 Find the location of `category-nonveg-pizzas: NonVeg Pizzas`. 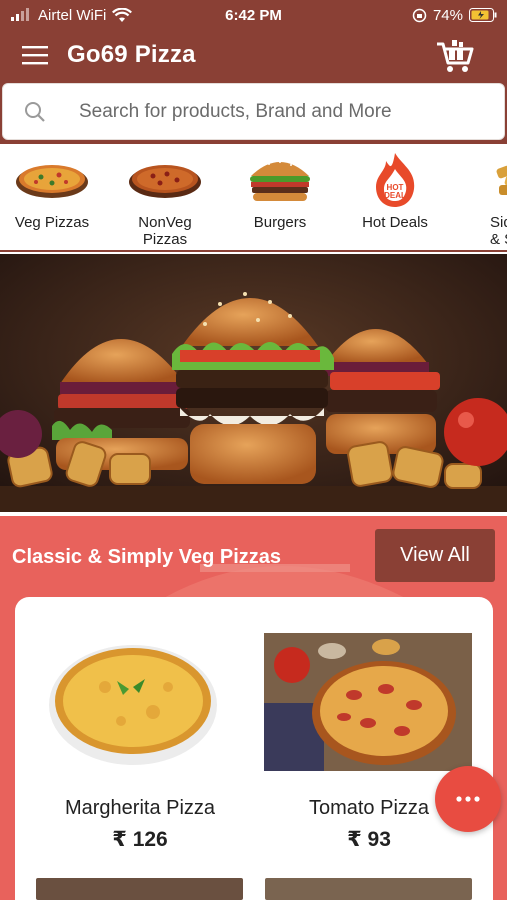

category-nonveg-pizzas: NonVeg Pizzas is located at coordinates (165, 197).